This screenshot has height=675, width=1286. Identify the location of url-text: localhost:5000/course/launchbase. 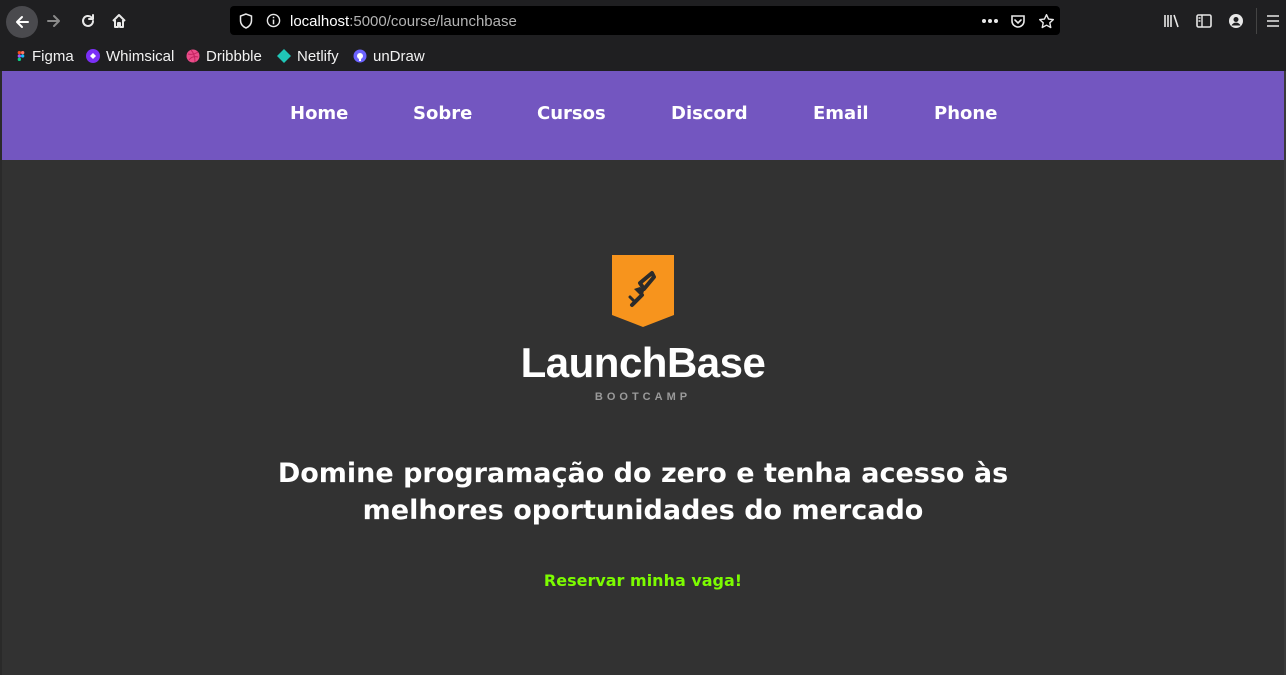
(403, 21).